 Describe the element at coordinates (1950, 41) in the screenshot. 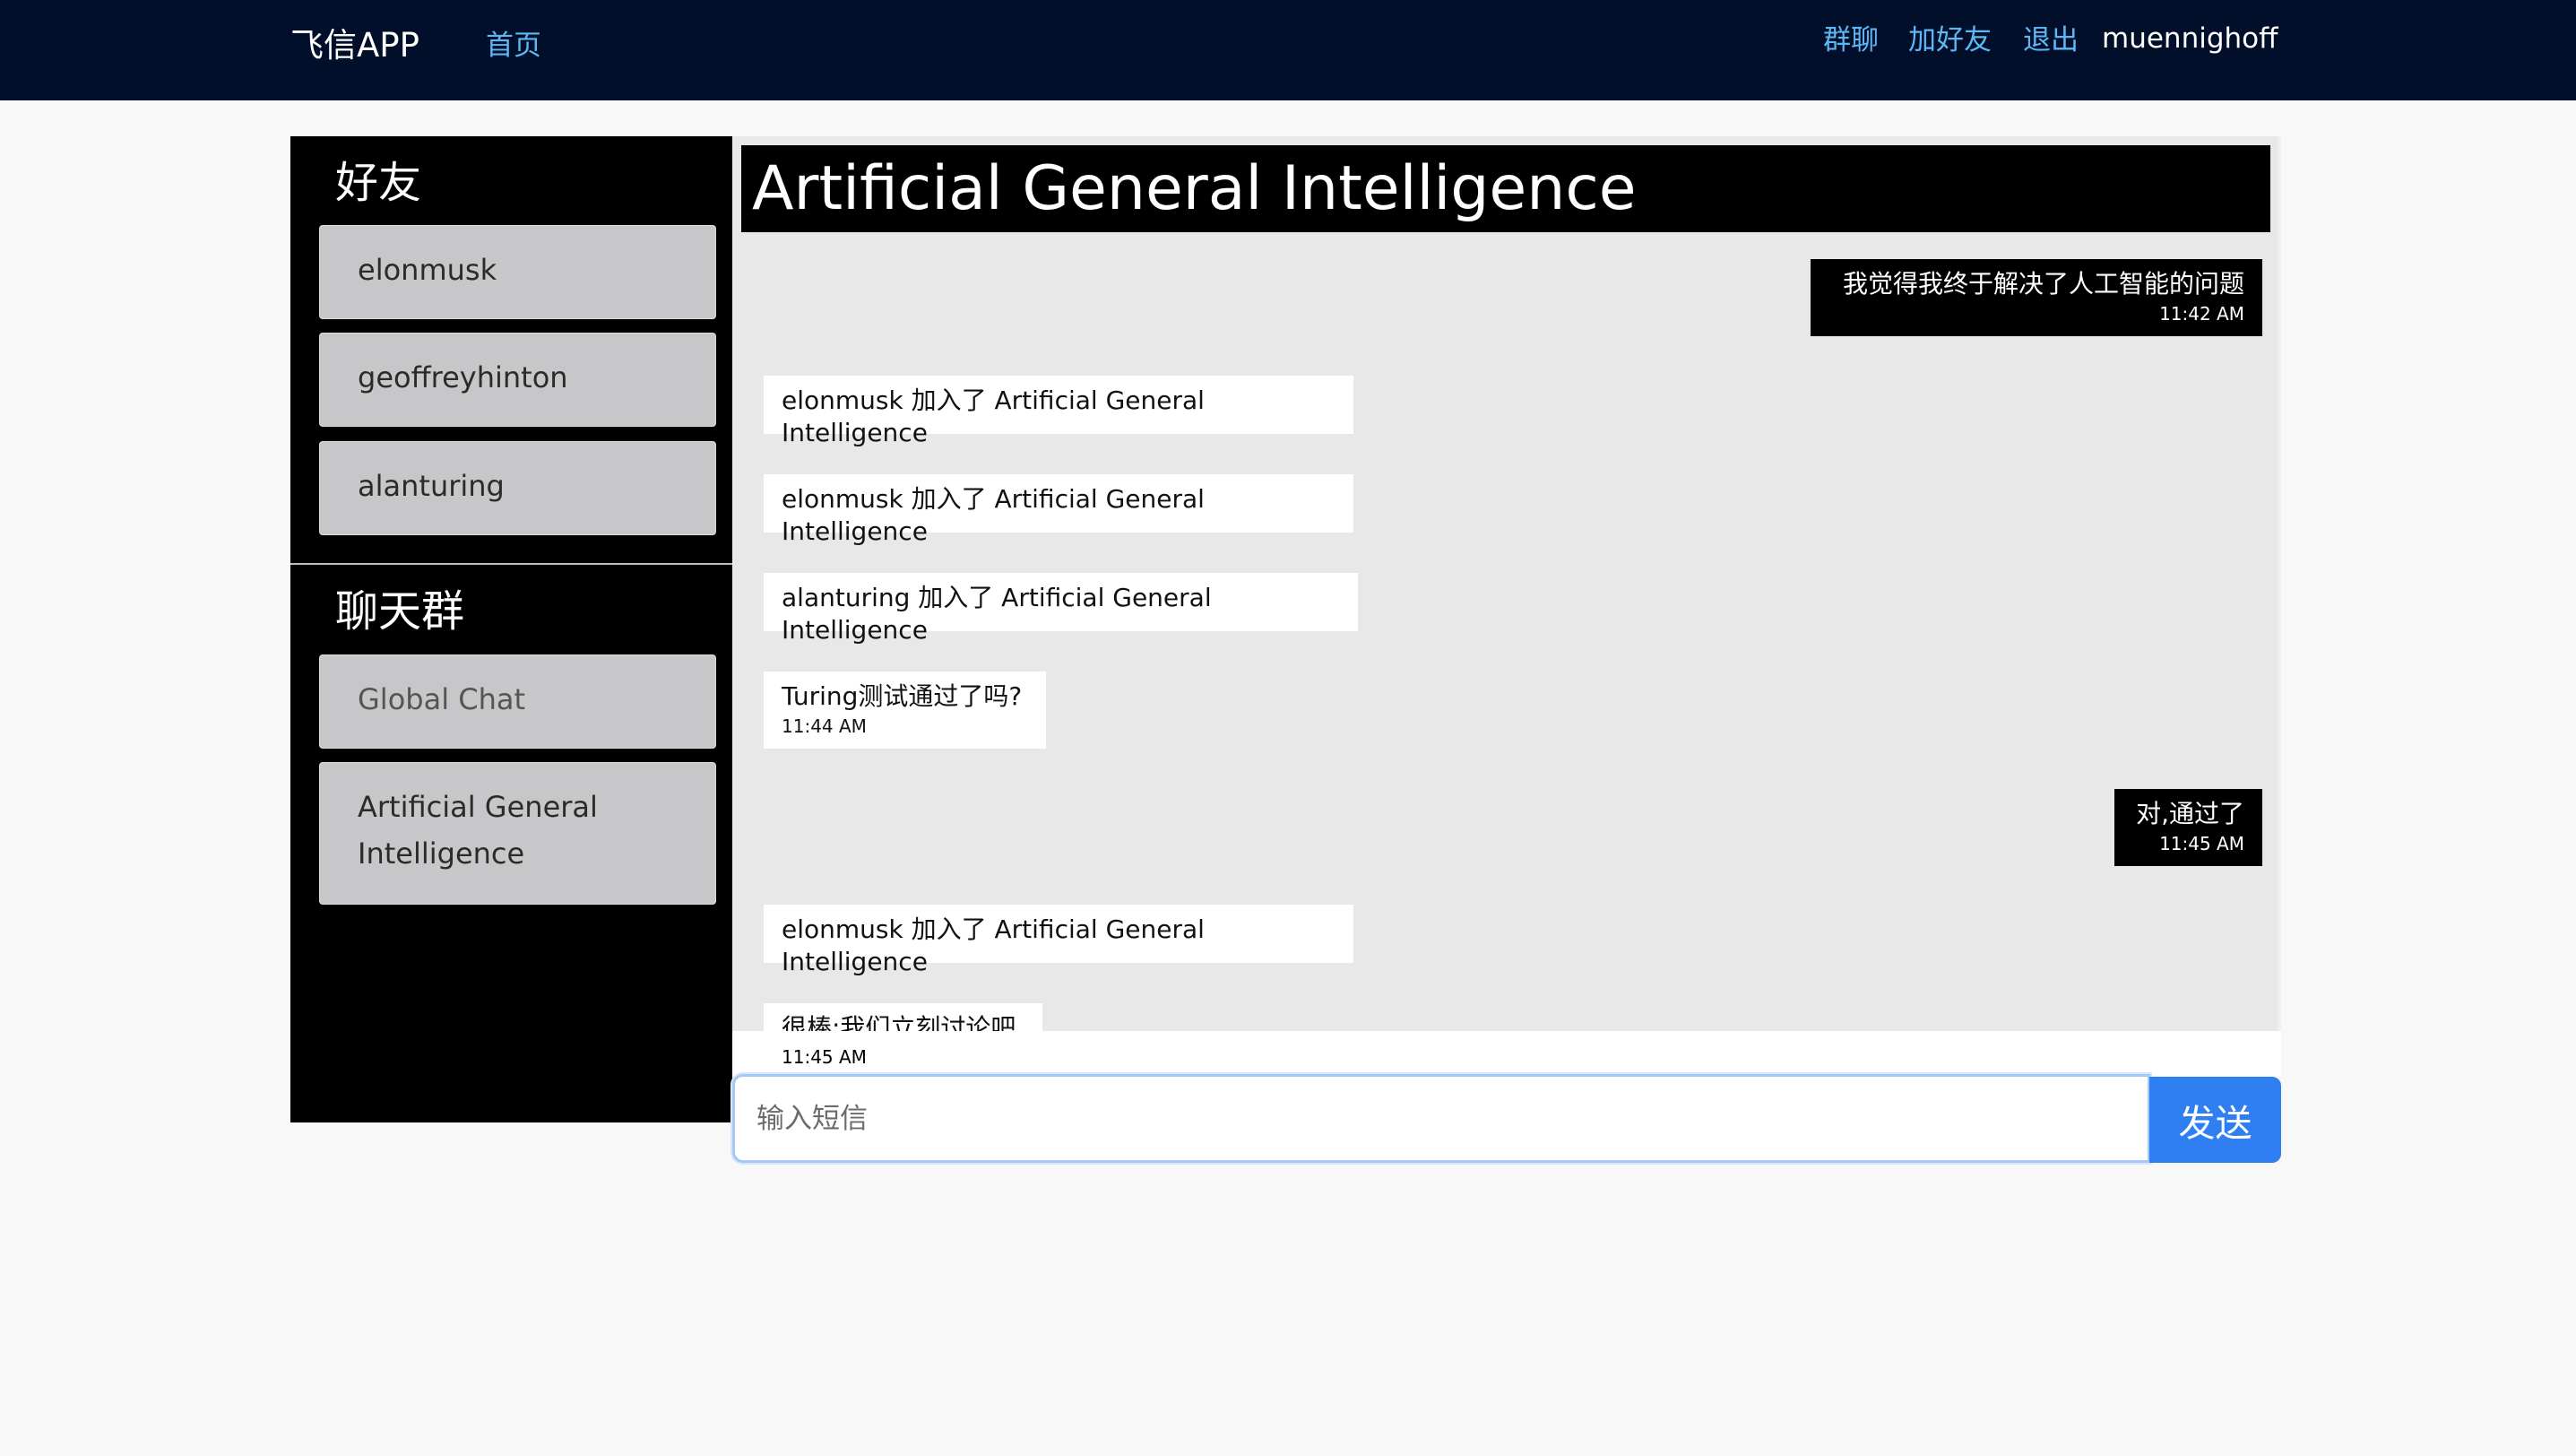

I see `nav-add-friend-link: 加好友` at that location.